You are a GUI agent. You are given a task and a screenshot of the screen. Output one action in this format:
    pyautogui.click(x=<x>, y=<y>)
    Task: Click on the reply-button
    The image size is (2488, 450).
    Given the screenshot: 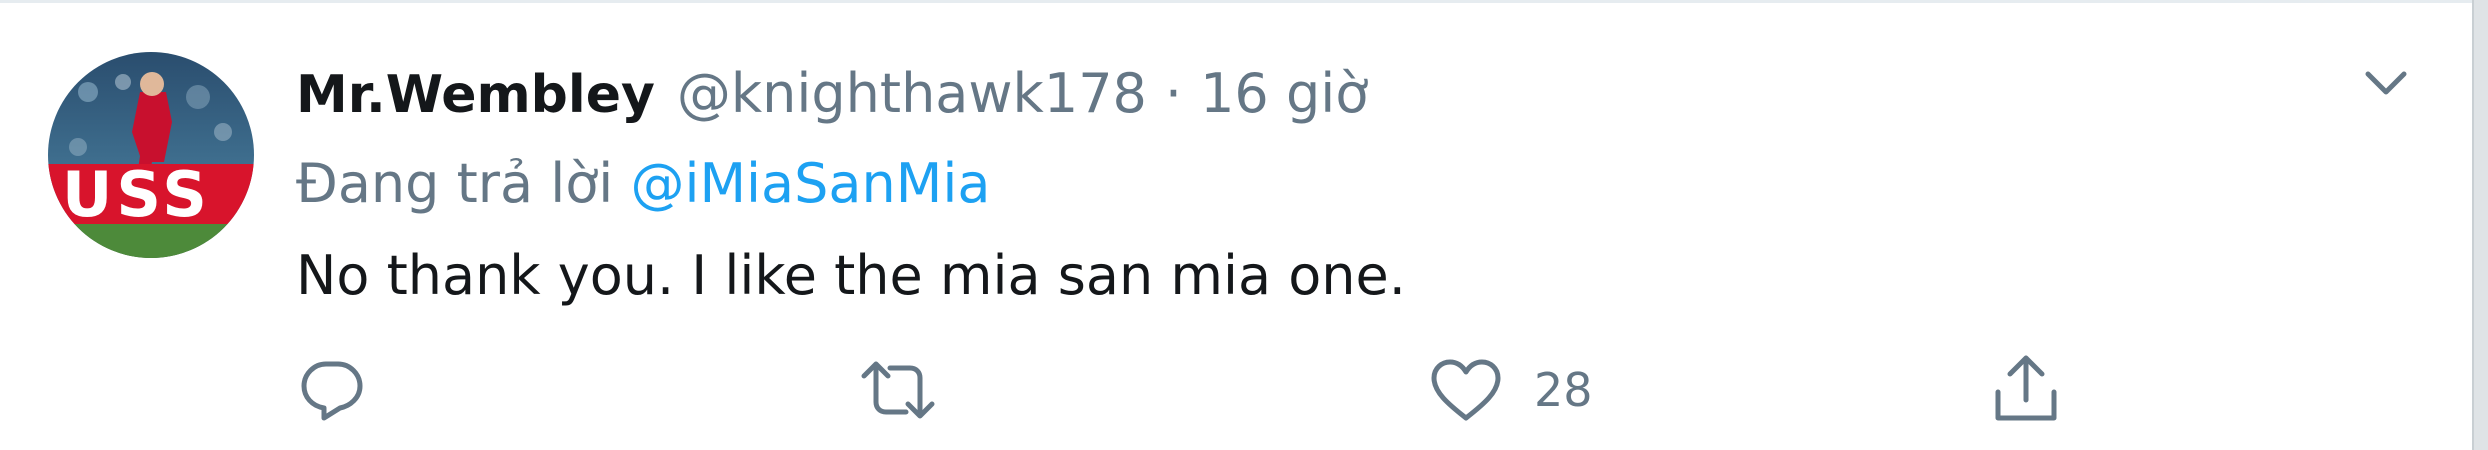 What is the action you would take?
    pyautogui.click(x=332, y=390)
    